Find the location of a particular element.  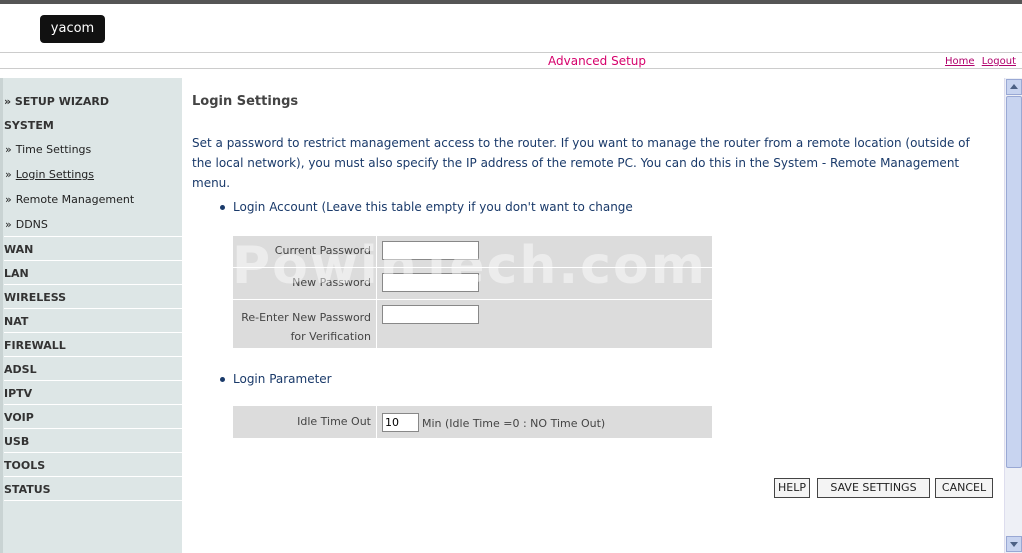

scroll-thumb is located at coordinates (1014, 282).